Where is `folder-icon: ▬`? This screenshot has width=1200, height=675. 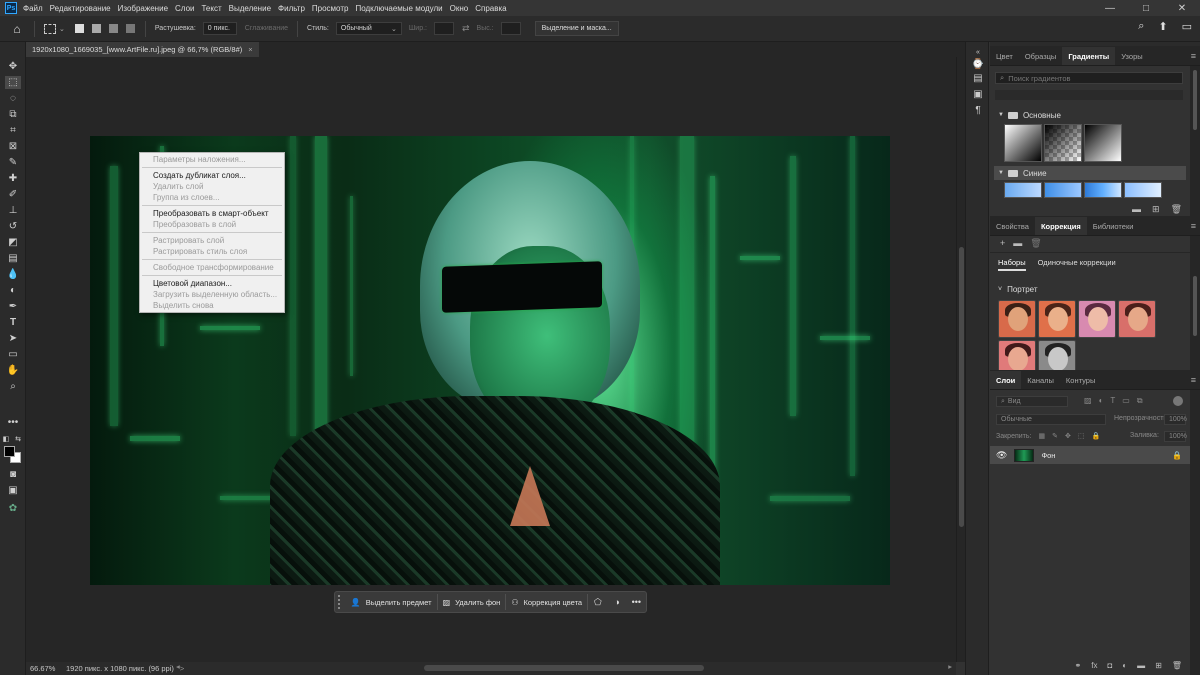 folder-icon: ▬ is located at coordinates (1017, 243).